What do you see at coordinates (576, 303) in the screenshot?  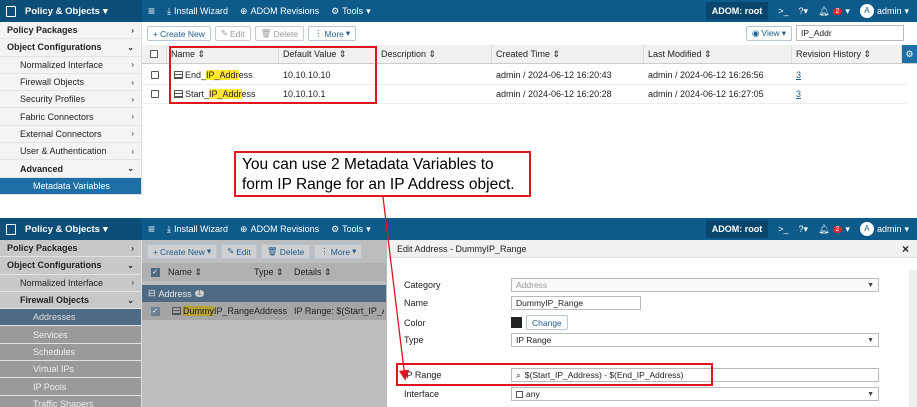 I see `name-input: DummyIP_Range` at bounding box center [576, 303].